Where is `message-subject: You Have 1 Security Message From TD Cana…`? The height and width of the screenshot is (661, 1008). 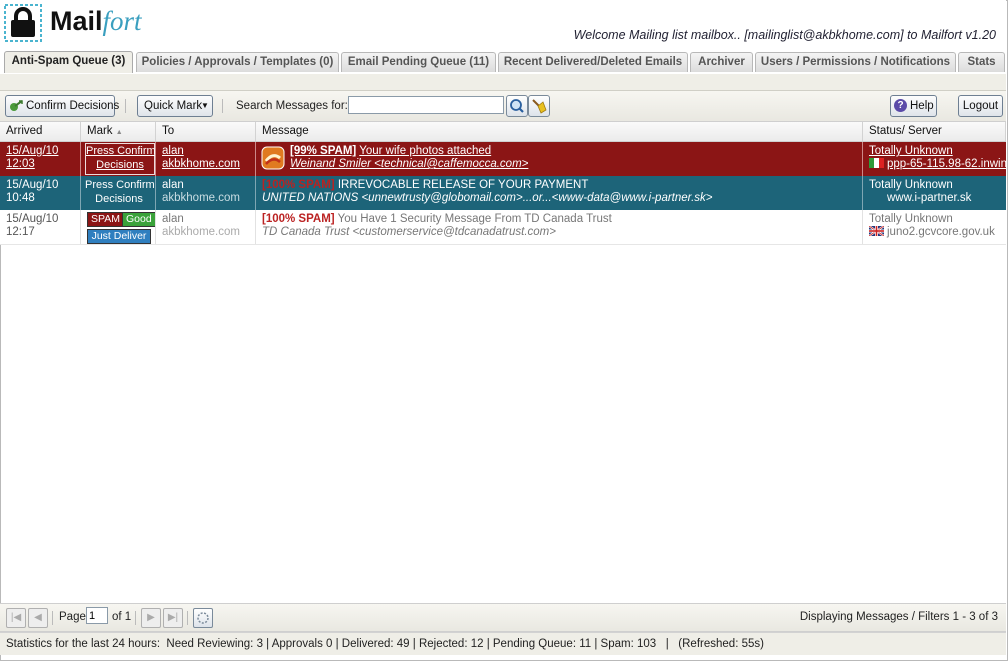 message-subject: You Have 1 Security Message From TD Cana… is located at coordinates (474, 219).